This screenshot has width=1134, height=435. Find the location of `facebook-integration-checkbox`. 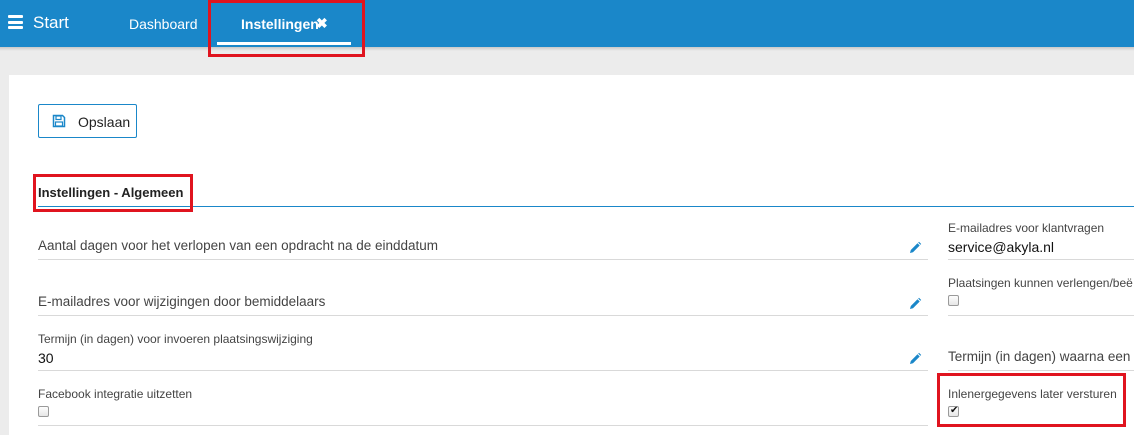

facebook-integration-checkbox is located at coordinates (43, 411).